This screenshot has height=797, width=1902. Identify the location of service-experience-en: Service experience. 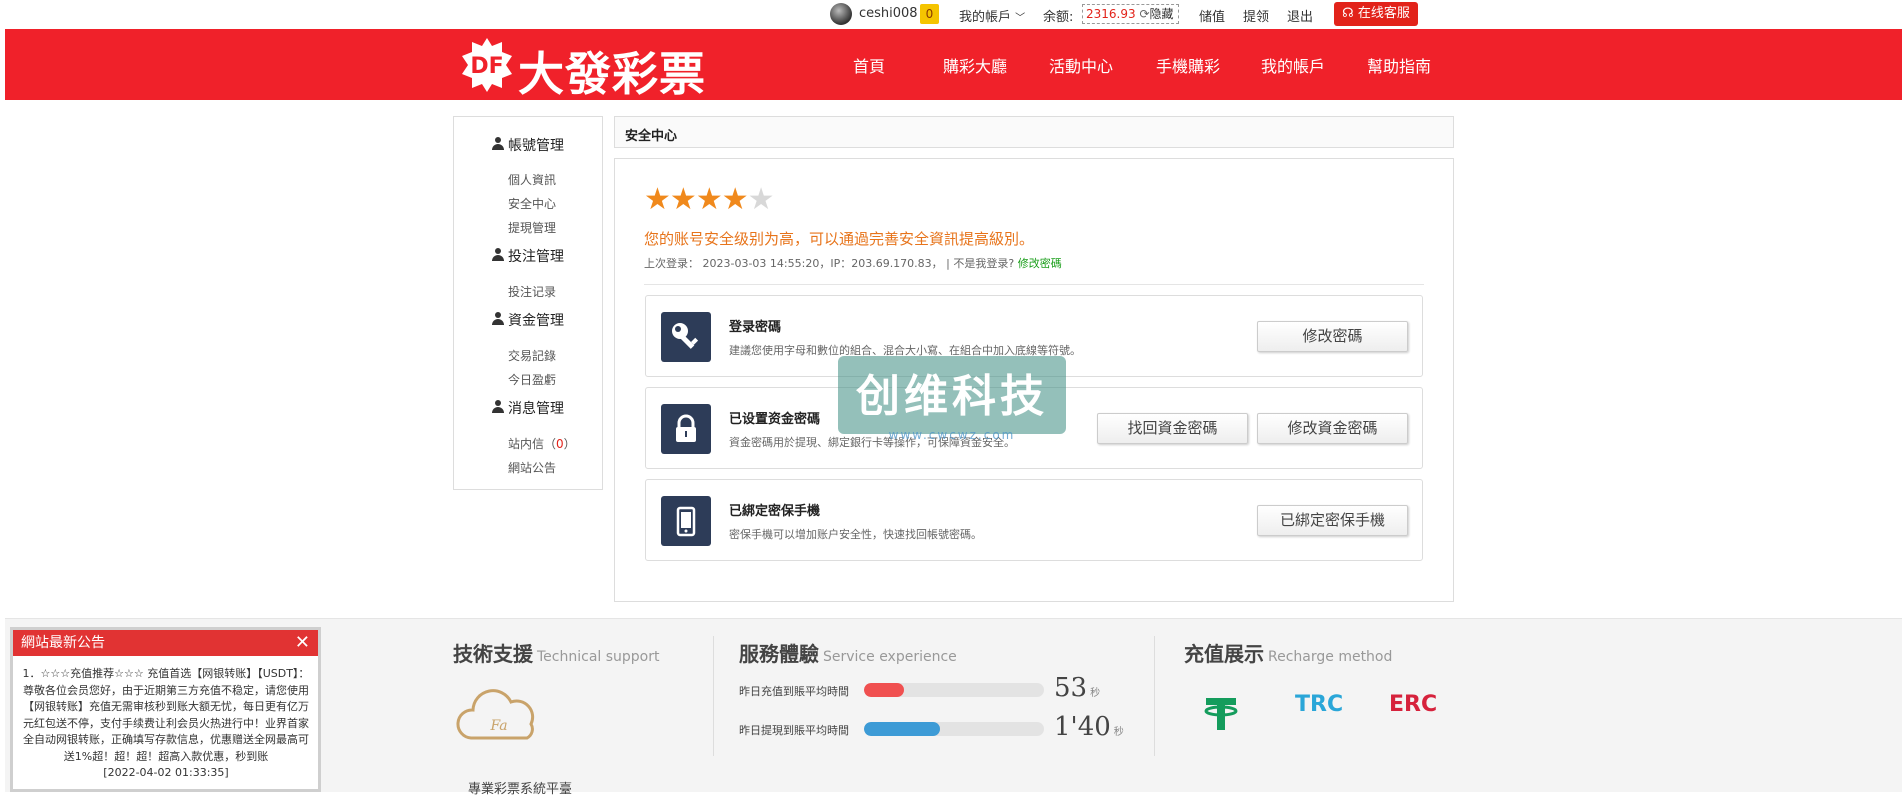
(890, 657).